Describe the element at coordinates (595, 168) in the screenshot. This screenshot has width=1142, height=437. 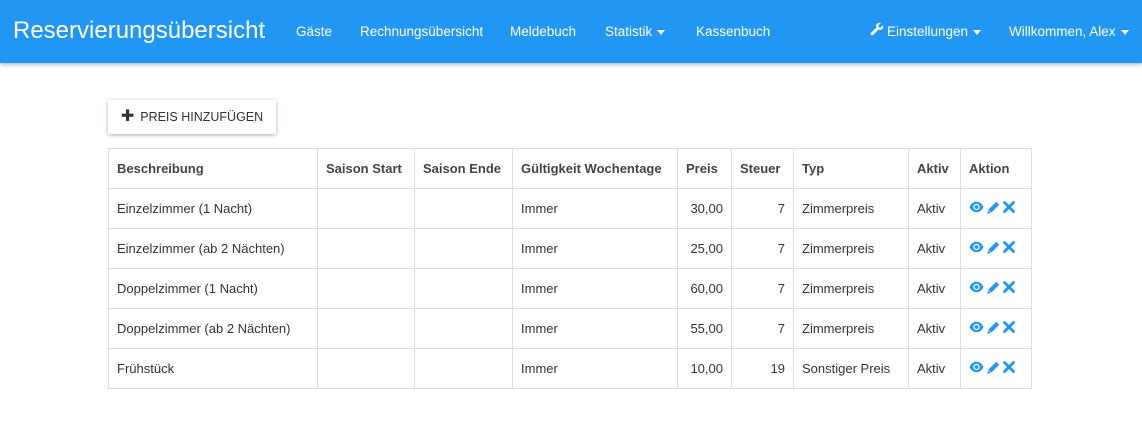
I see `column-header: Gültigkeit Wochentage` at that location.